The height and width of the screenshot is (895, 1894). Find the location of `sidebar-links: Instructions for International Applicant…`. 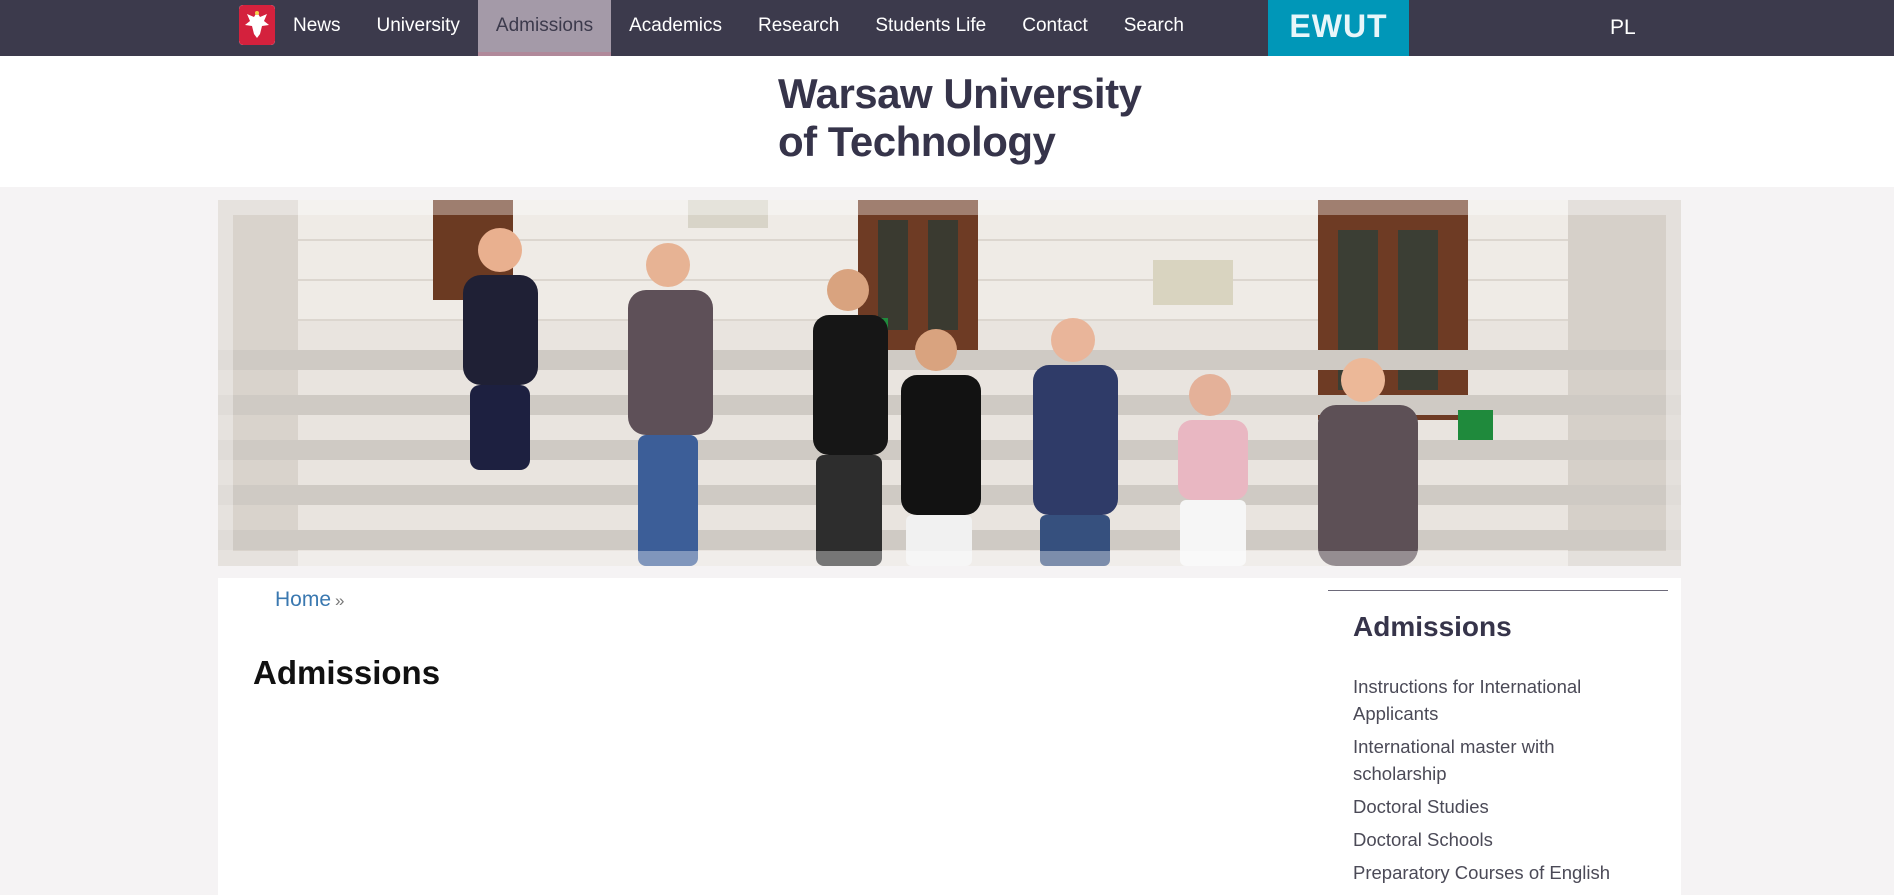

sidebar-links: Instructions for International Applicant… is located at coordinates (1488, 779).